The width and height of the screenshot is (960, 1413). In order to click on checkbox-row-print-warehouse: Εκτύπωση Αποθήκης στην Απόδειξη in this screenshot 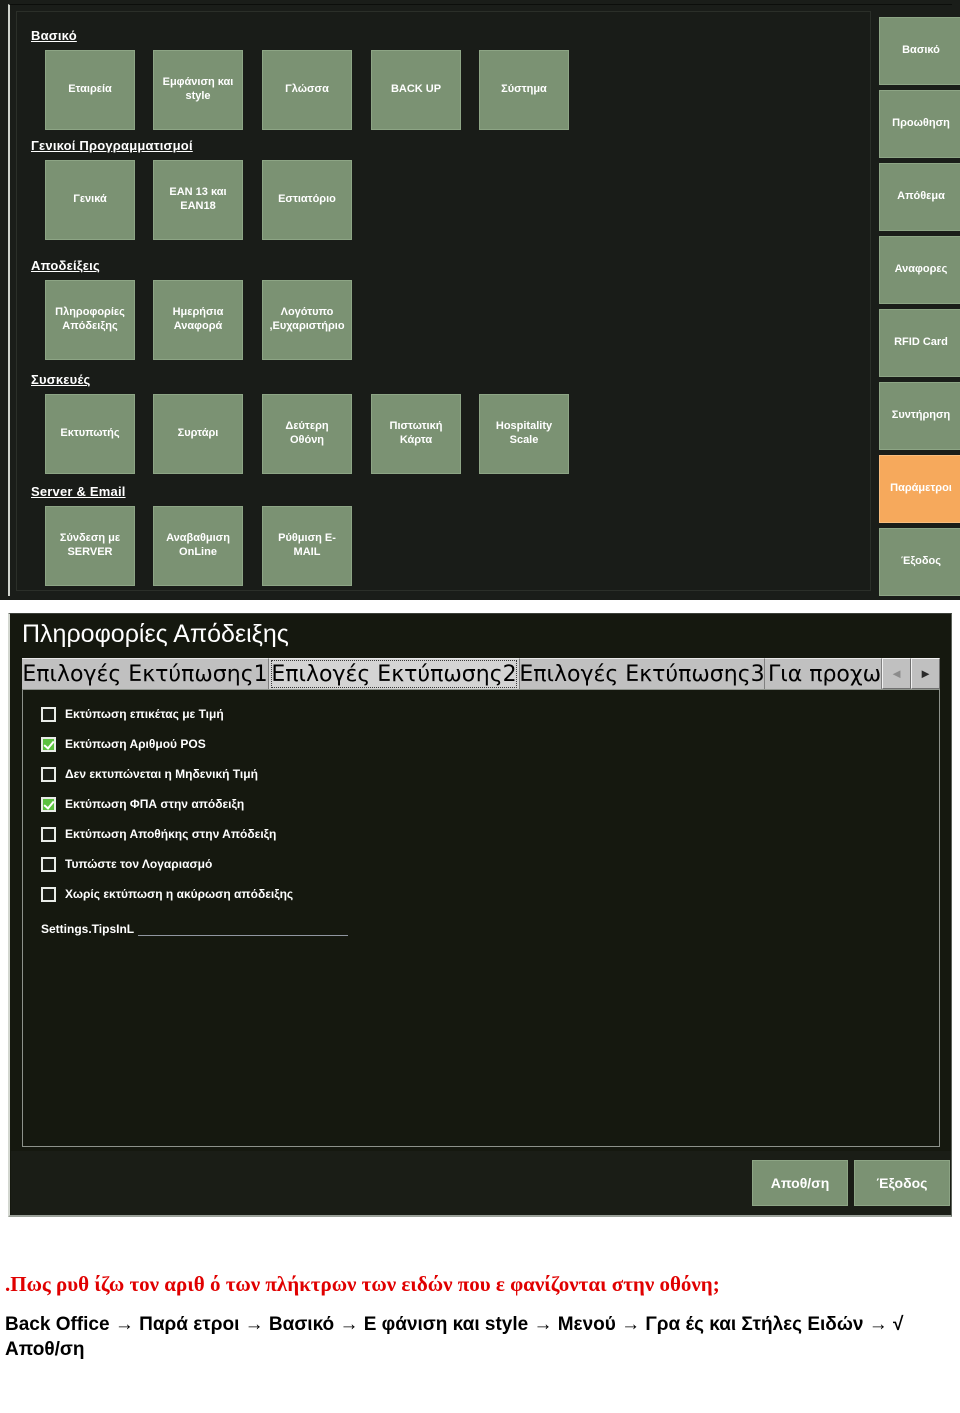, I will do `click(158, 834)`.